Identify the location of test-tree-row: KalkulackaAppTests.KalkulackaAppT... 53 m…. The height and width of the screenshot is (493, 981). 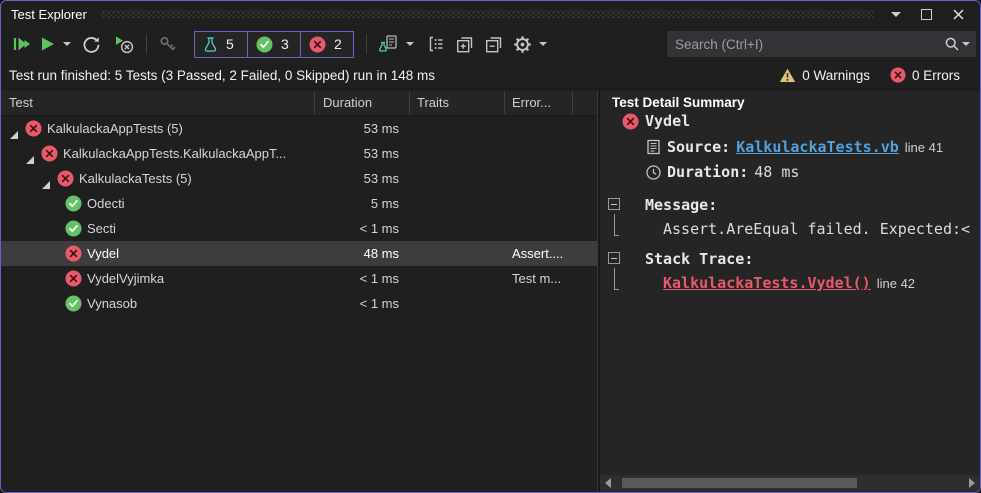
(299, 153).